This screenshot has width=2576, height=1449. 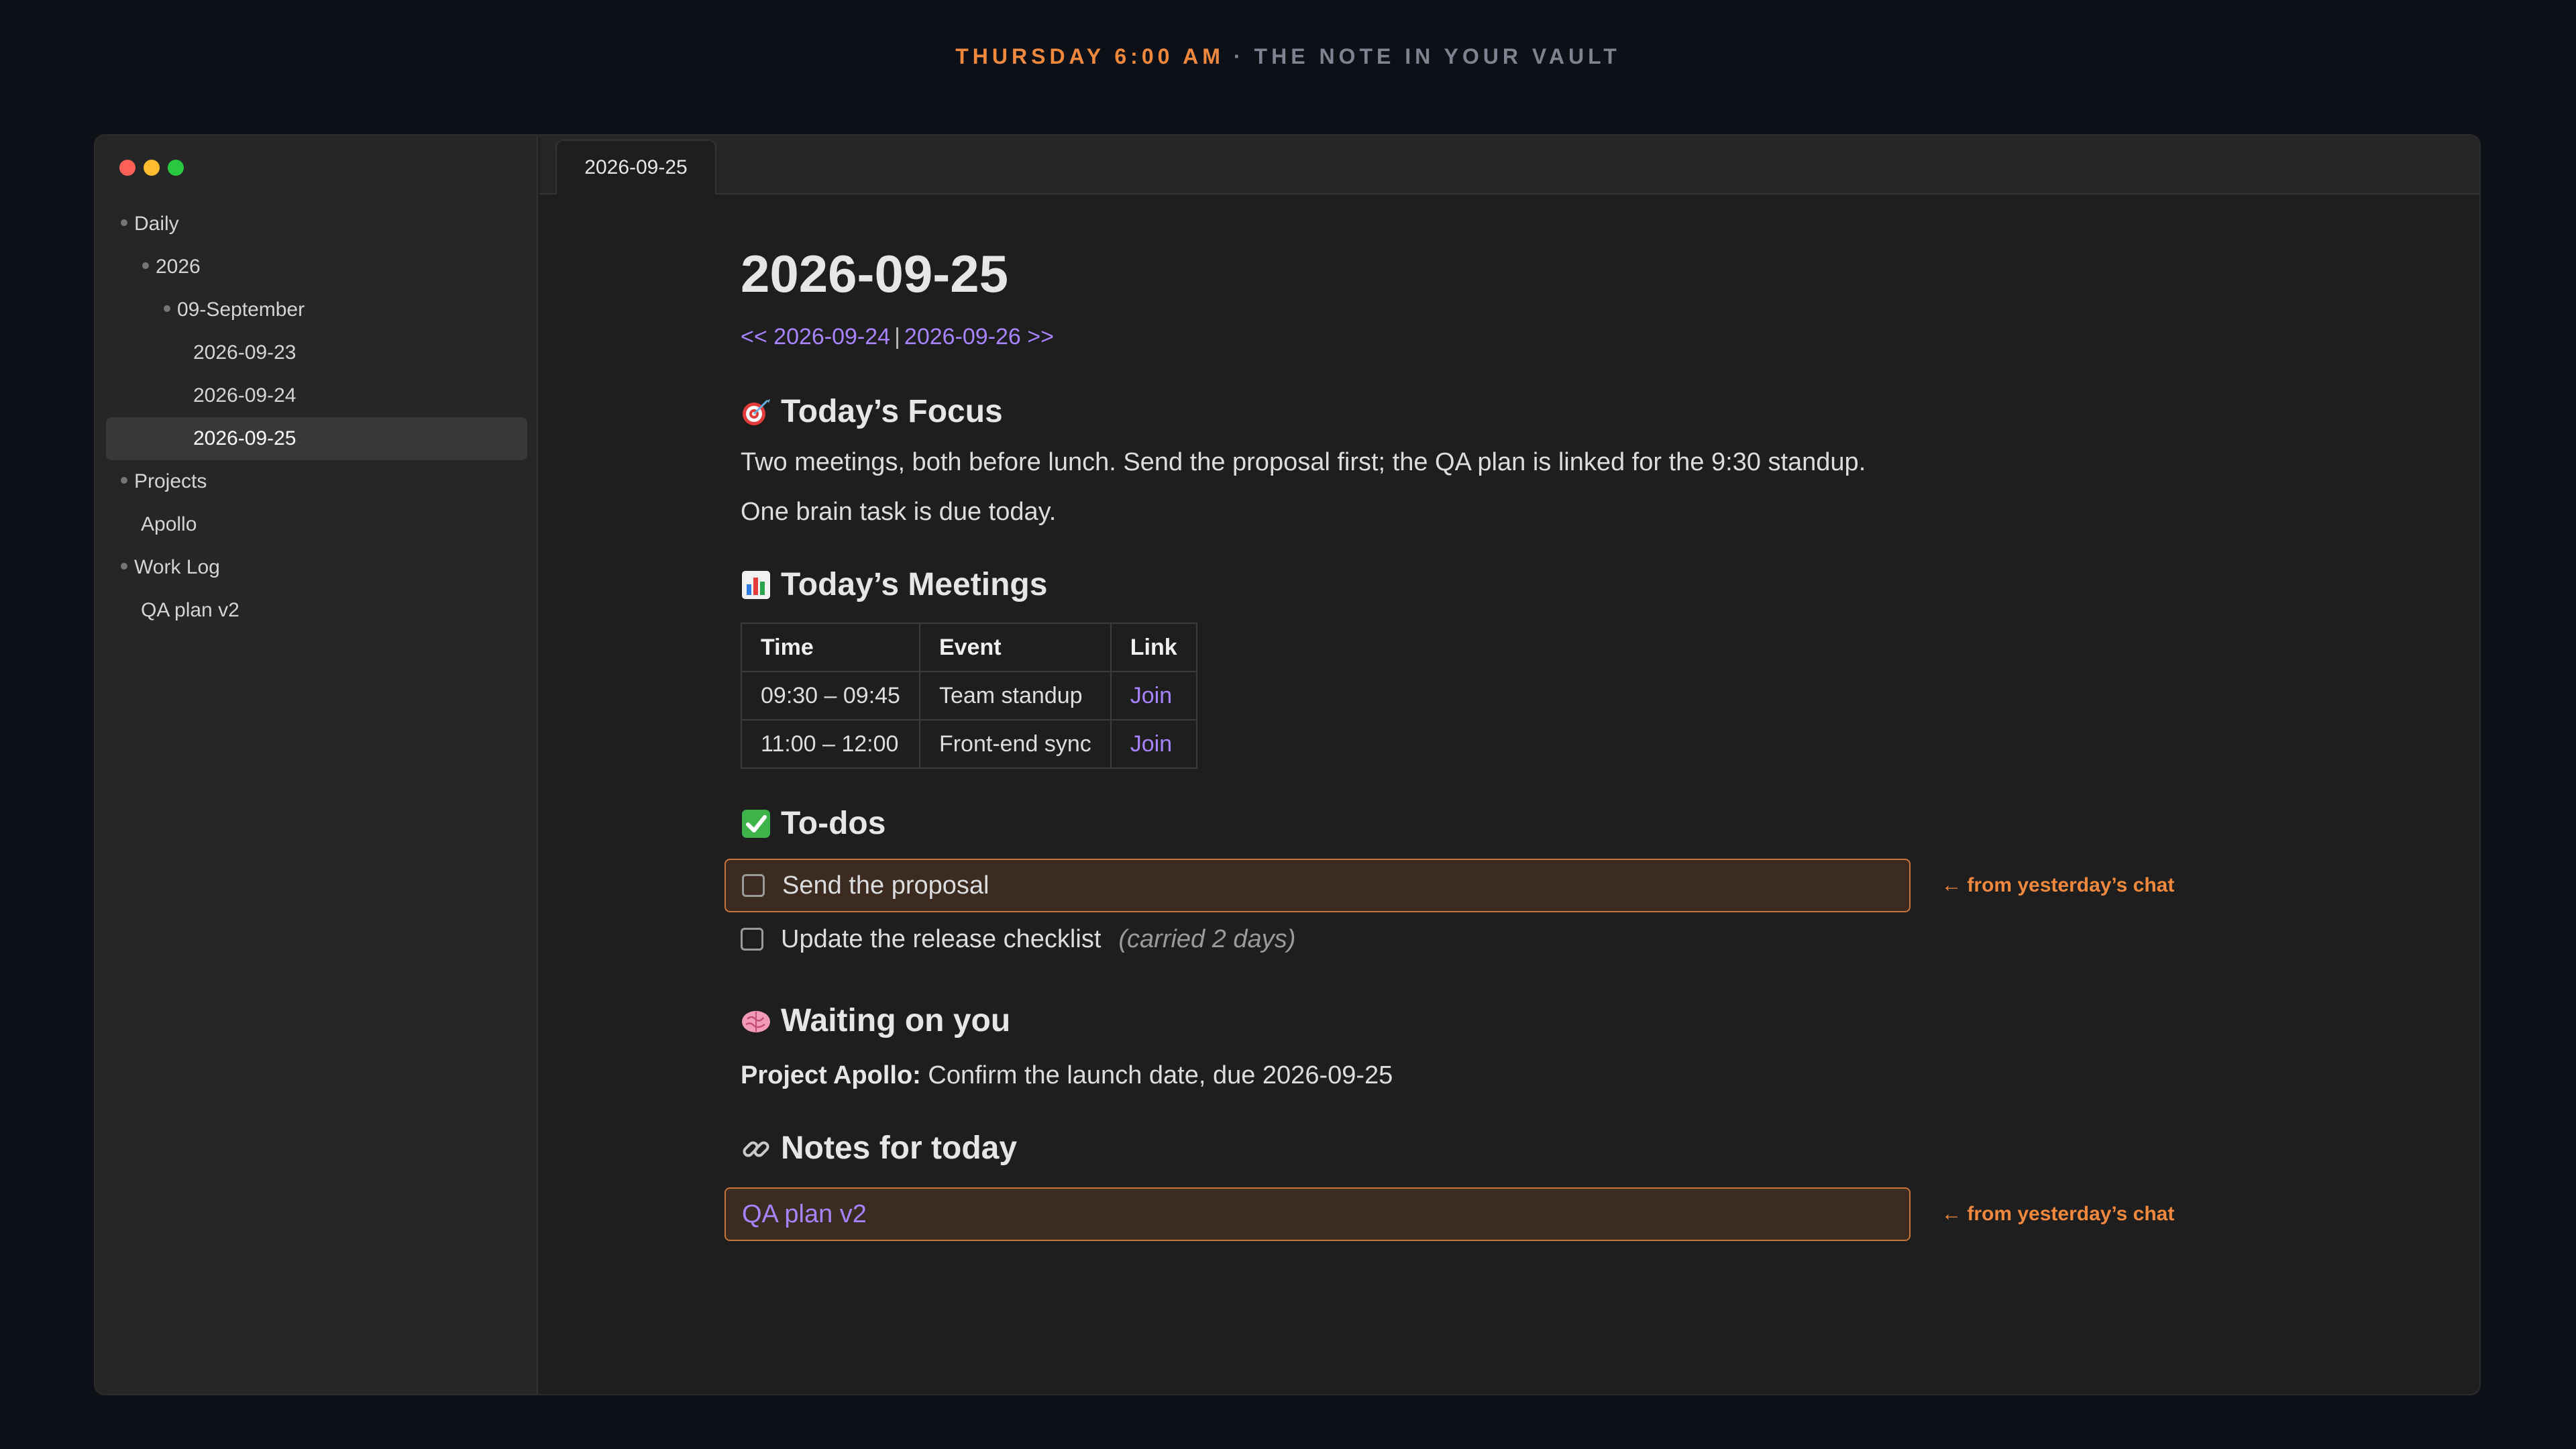 What do you see at coordinates (1579, 1148) in the screenshot?
I see `notes-heading: Notes for today` at bounding box center [1579, 1148].